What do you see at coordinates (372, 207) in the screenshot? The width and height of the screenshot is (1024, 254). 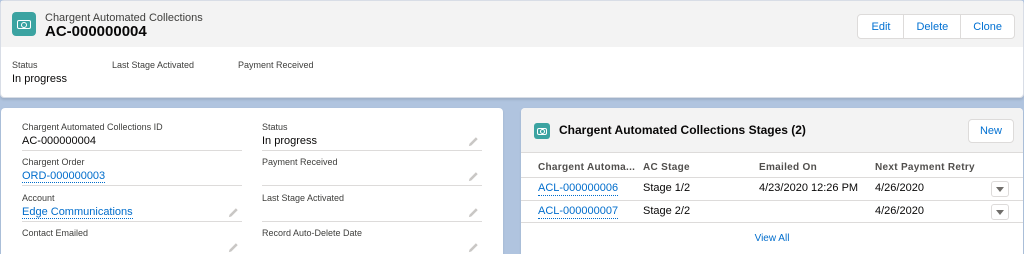 I see `field-last-stage-activated: Last Stage Activated` at bounding box center [372, 207].